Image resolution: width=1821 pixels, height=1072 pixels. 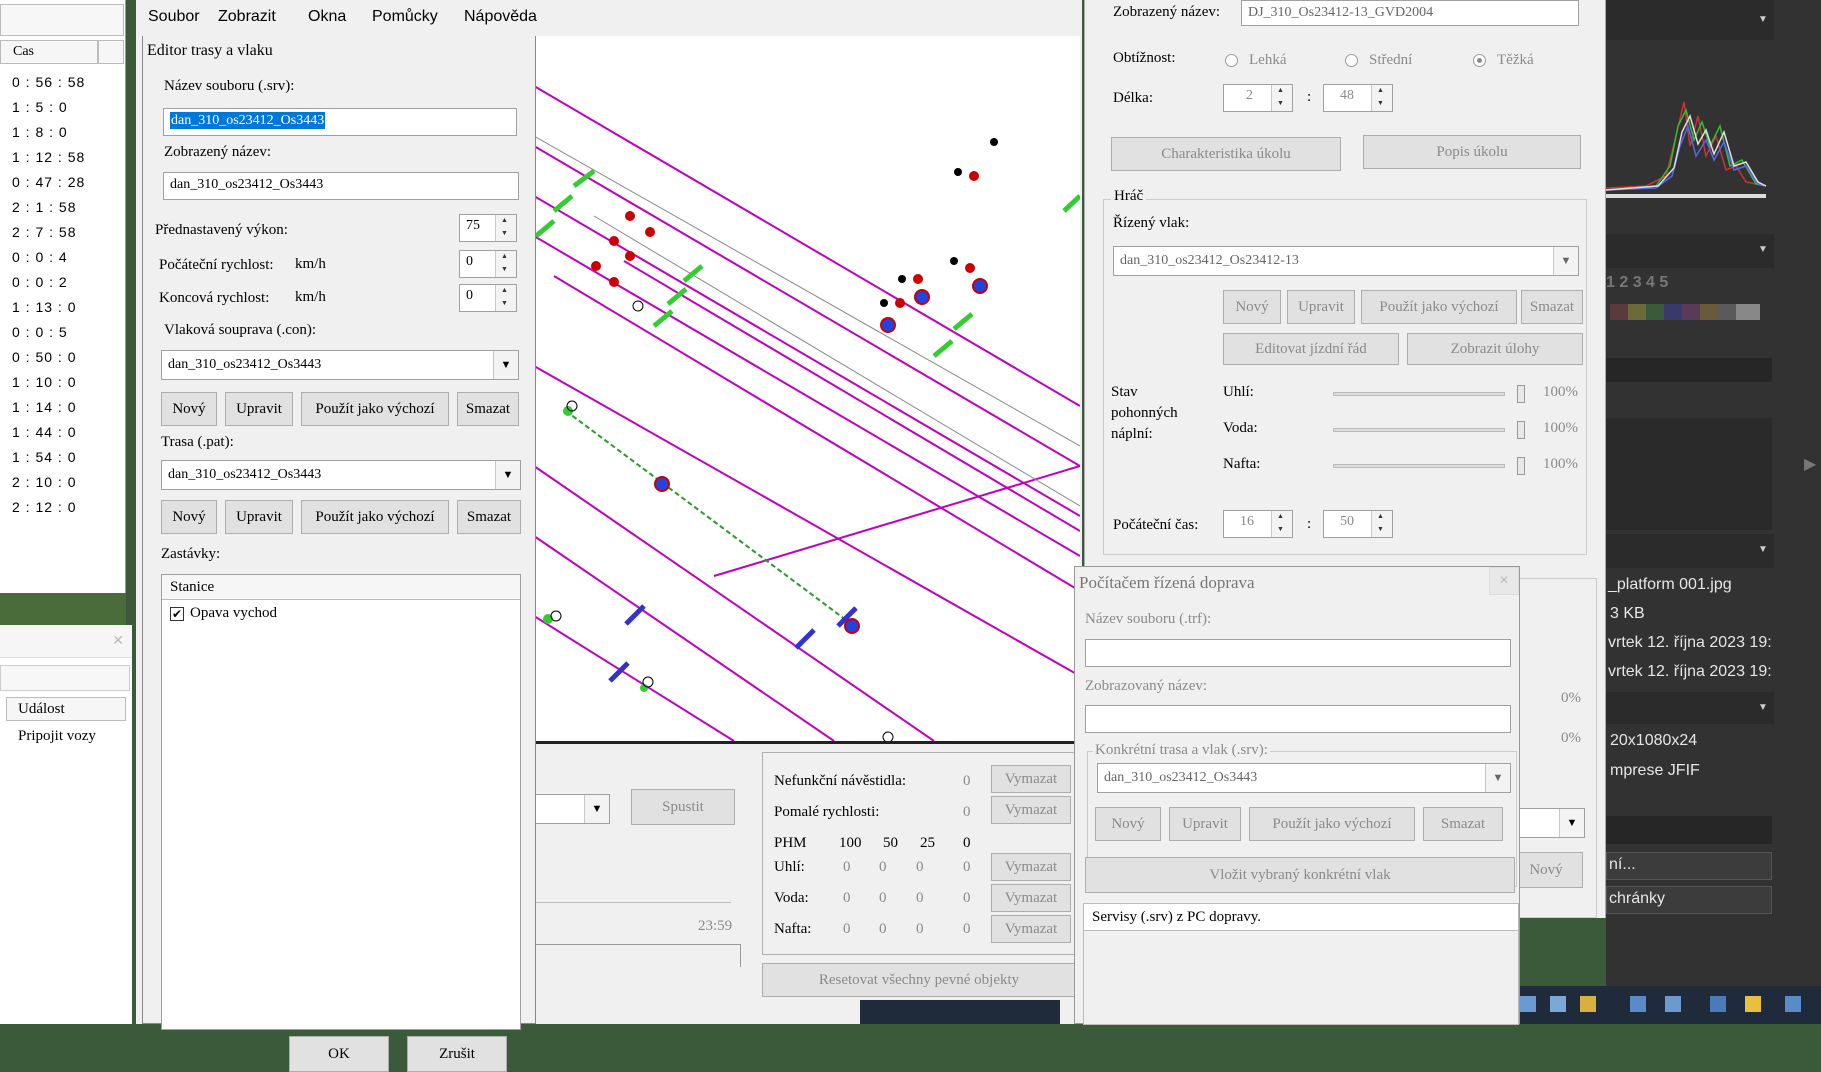 I want to click on controlled-train-select: dan_310_os23412_Os23412-13 ▼, so click(x=1346, y=261).